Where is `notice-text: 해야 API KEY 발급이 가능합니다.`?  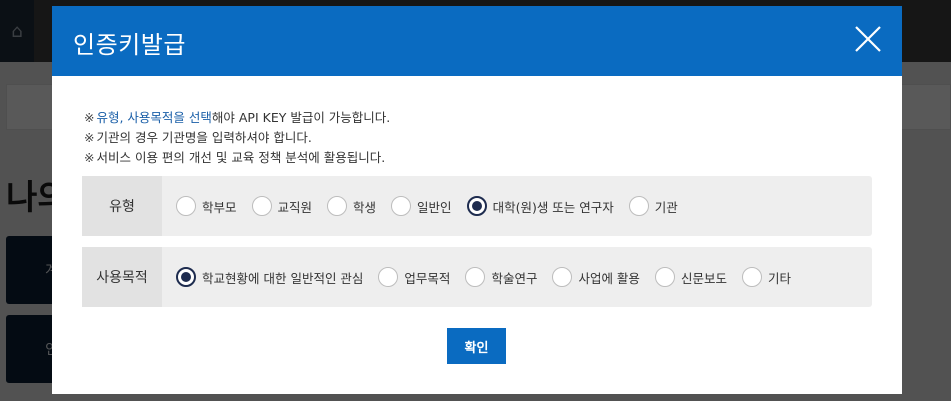
notice-text: 해야 API KEY 발급이 가능합니다. is located at coordinates (301, 117).